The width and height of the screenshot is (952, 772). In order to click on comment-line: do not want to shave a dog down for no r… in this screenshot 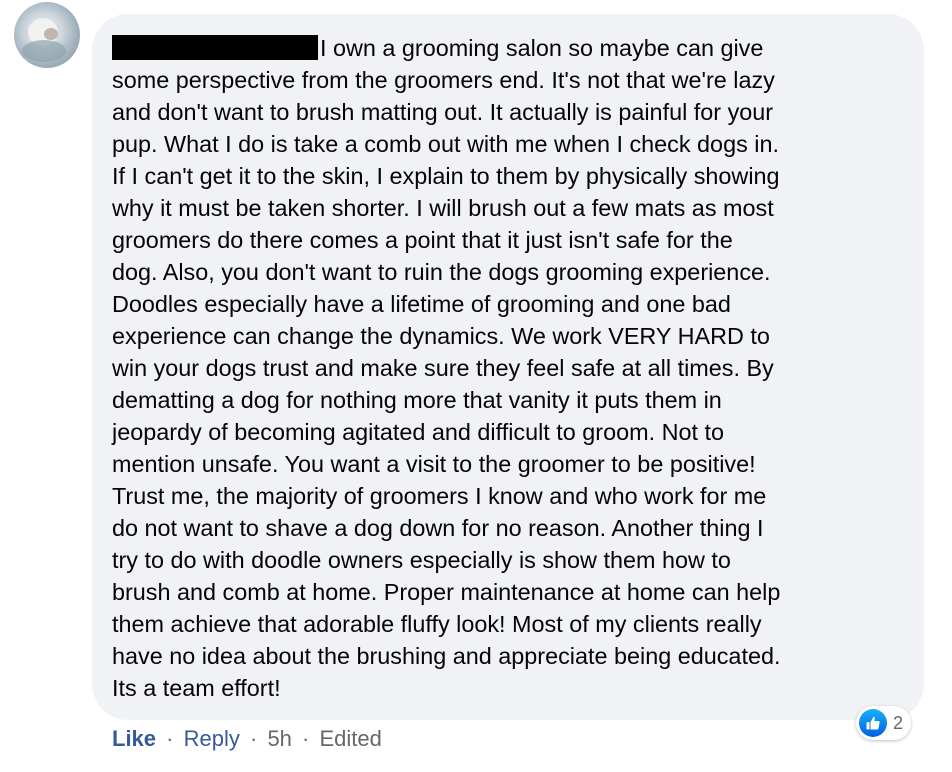, I will do `click(438, 528)`.